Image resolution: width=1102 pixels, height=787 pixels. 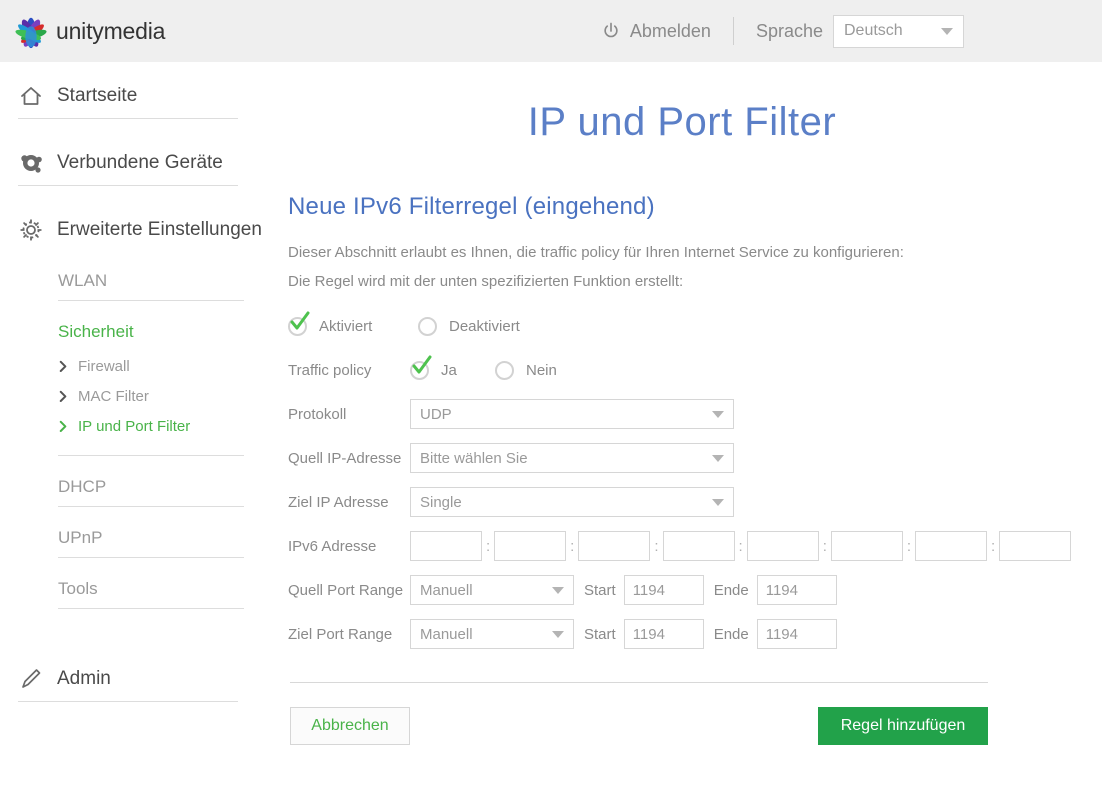 I want to click on logout-label: Abmelden, so click(x=670, y=30).